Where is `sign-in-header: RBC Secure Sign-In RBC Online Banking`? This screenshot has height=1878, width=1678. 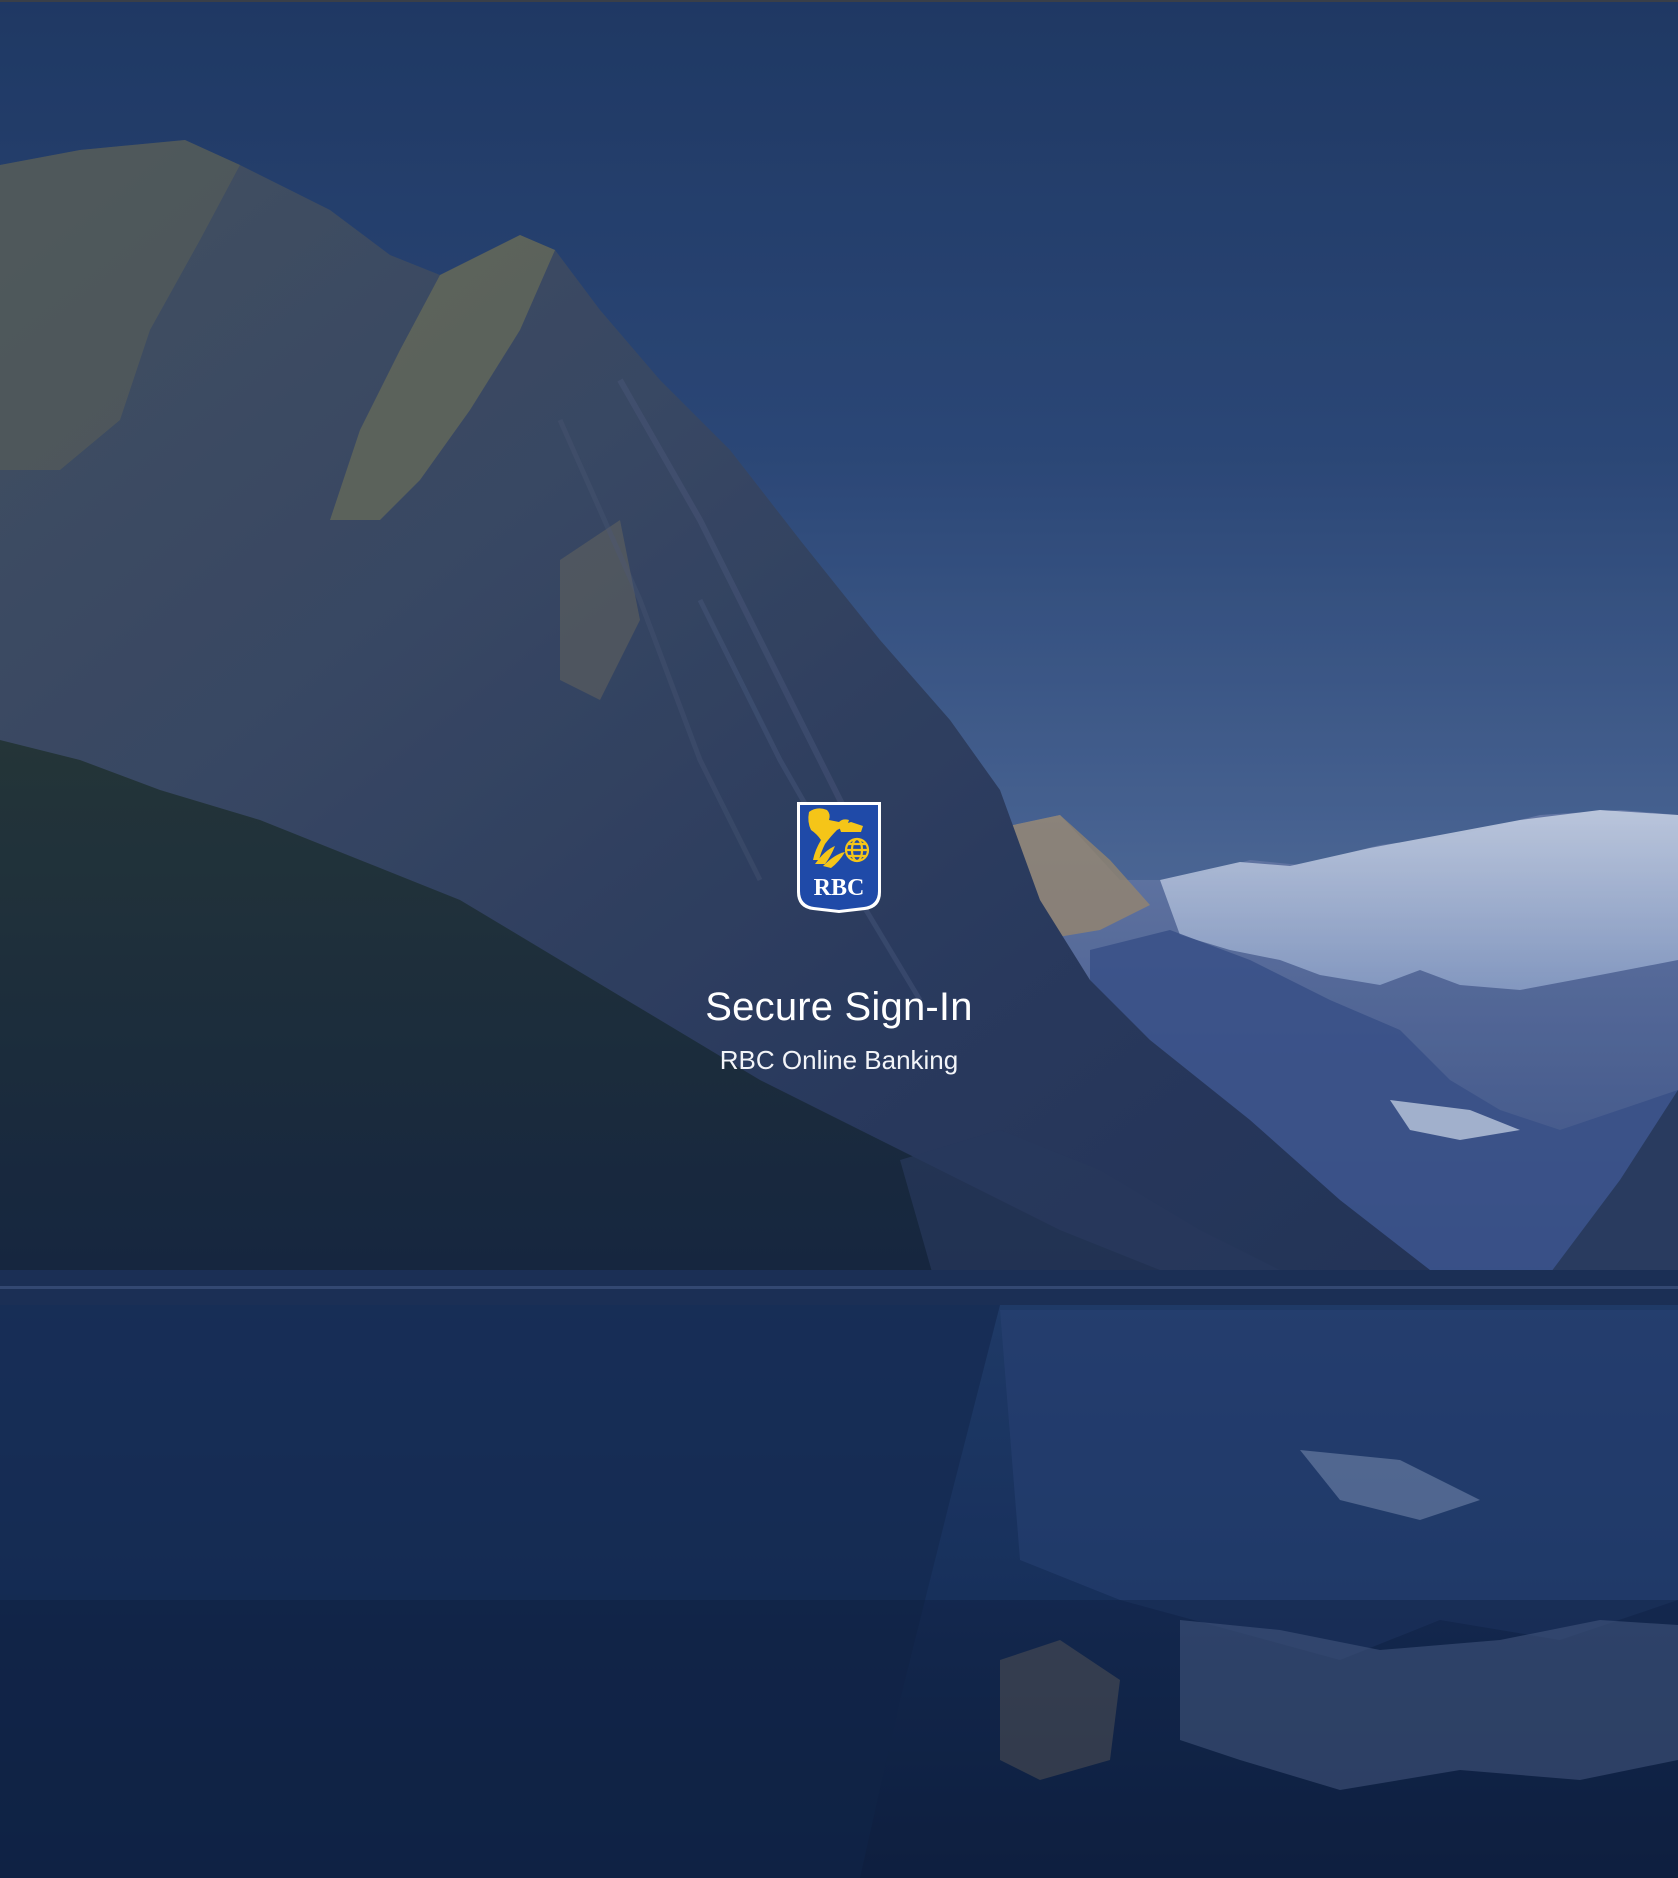
sign-in-header: RBC Secure Sign-In RBC Online Banking is located at coordinates (839, 938).